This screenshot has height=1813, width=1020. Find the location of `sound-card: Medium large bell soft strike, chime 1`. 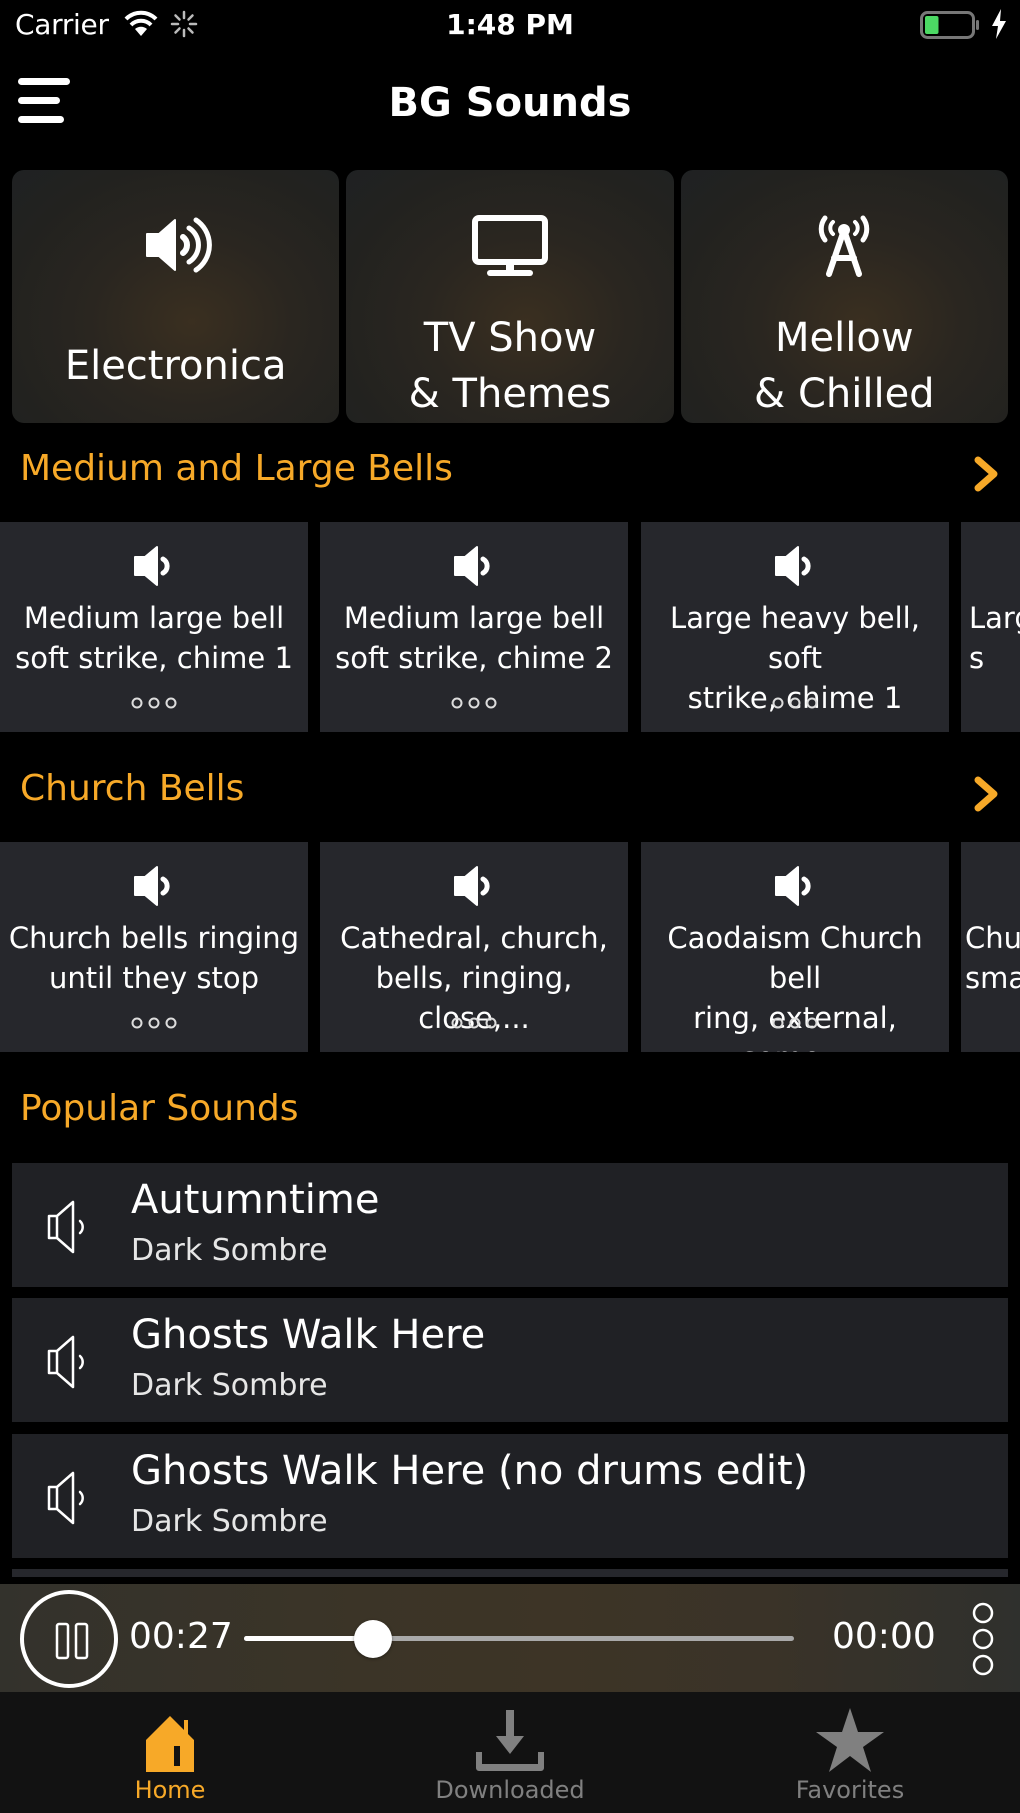

sound-card: Medium large bell soft strike, chime 1 is located at coordinates (154, 627).